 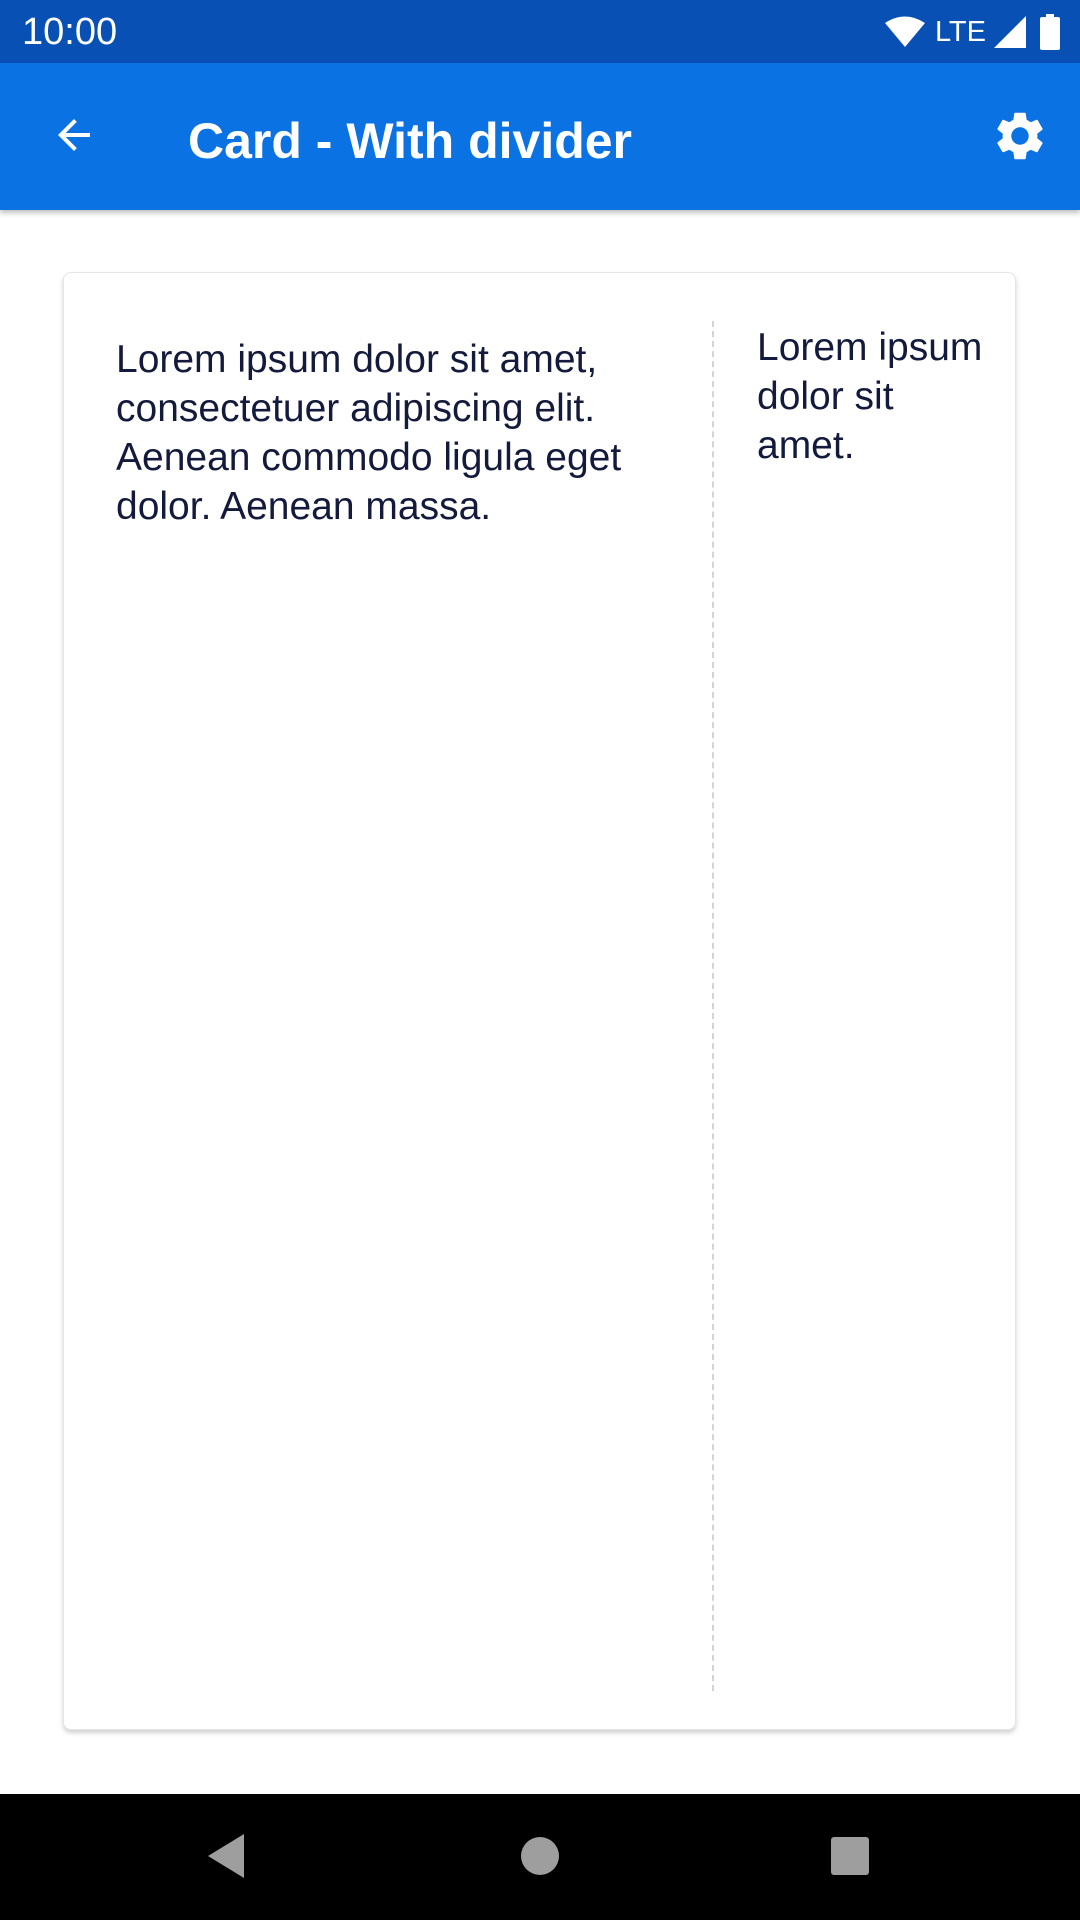 I want to click on signal-icon, so click(x=1010, y=32).